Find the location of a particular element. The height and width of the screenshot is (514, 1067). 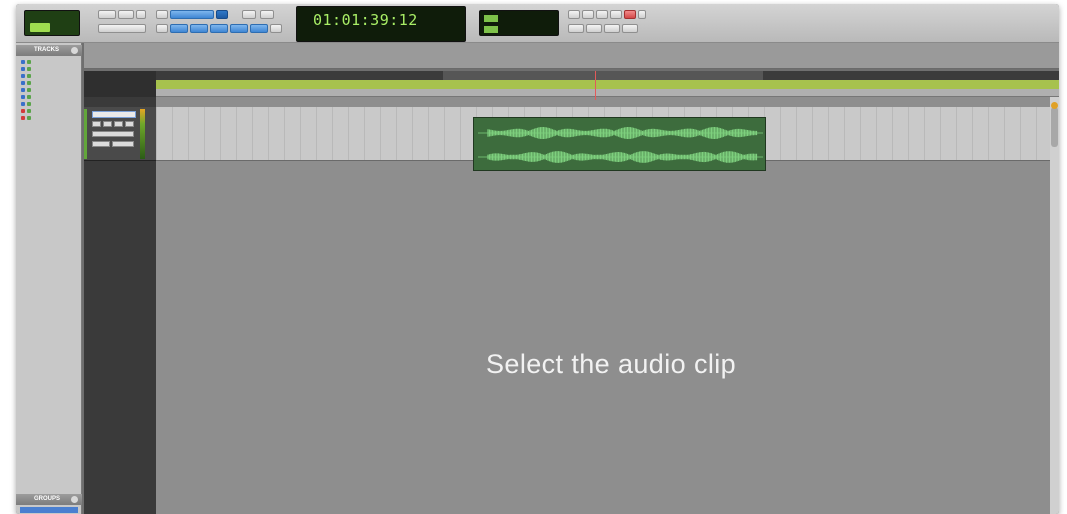

grid-tag is located at coordinates (491, 18).